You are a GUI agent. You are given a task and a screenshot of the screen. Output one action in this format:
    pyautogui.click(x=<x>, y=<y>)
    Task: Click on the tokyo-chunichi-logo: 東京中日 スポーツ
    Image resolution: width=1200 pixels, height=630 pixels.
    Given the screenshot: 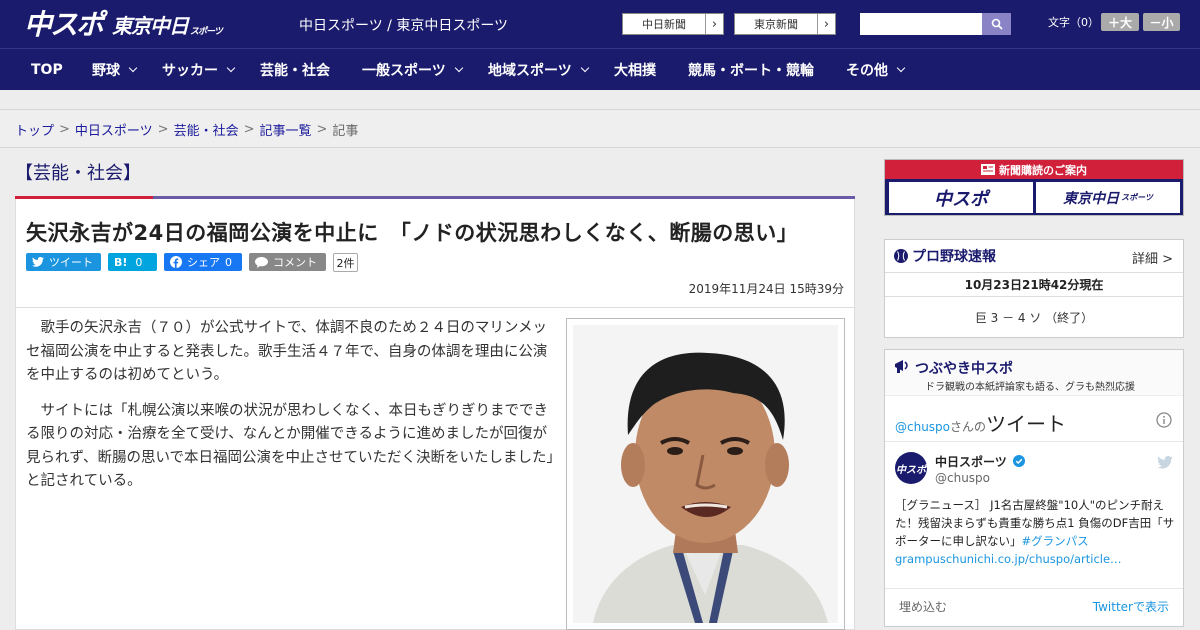 What is the action you would take?
    pyautogui.click(x=167, y=24)
    